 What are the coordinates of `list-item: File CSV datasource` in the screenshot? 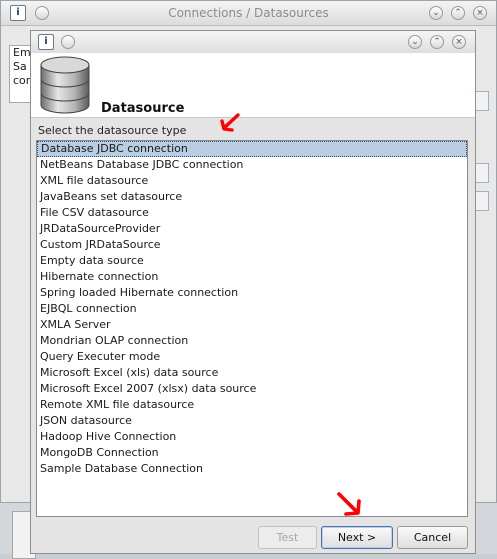 It's located at (252, 213).